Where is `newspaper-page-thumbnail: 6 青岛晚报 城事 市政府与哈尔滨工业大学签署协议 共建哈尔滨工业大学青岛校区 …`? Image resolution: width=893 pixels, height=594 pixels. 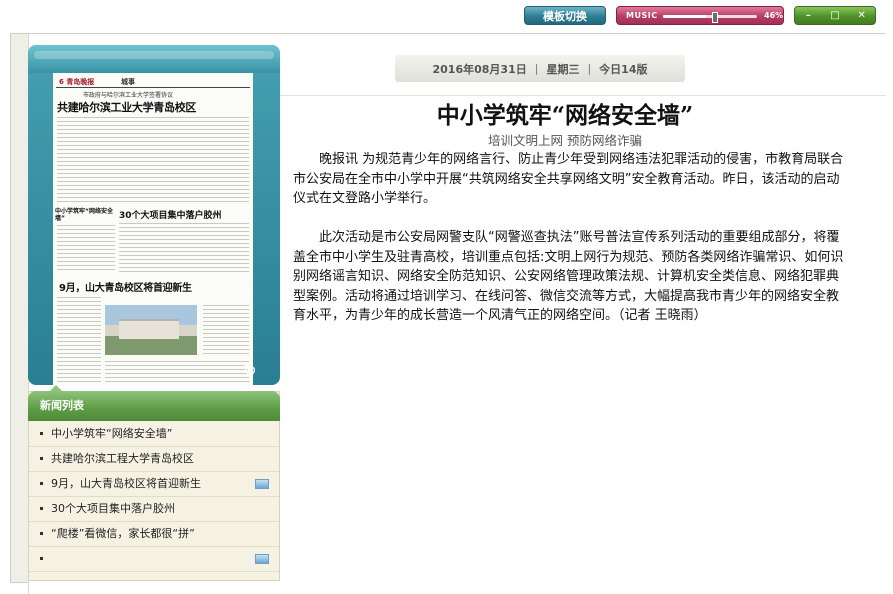
newspaper-page-thumbnail: 6 青岛晚报 城事 市政府与哈尔滨工业大学签署协议 共建哈尔滨工业大学青岛校区 … is located at coordinates (153, 229).